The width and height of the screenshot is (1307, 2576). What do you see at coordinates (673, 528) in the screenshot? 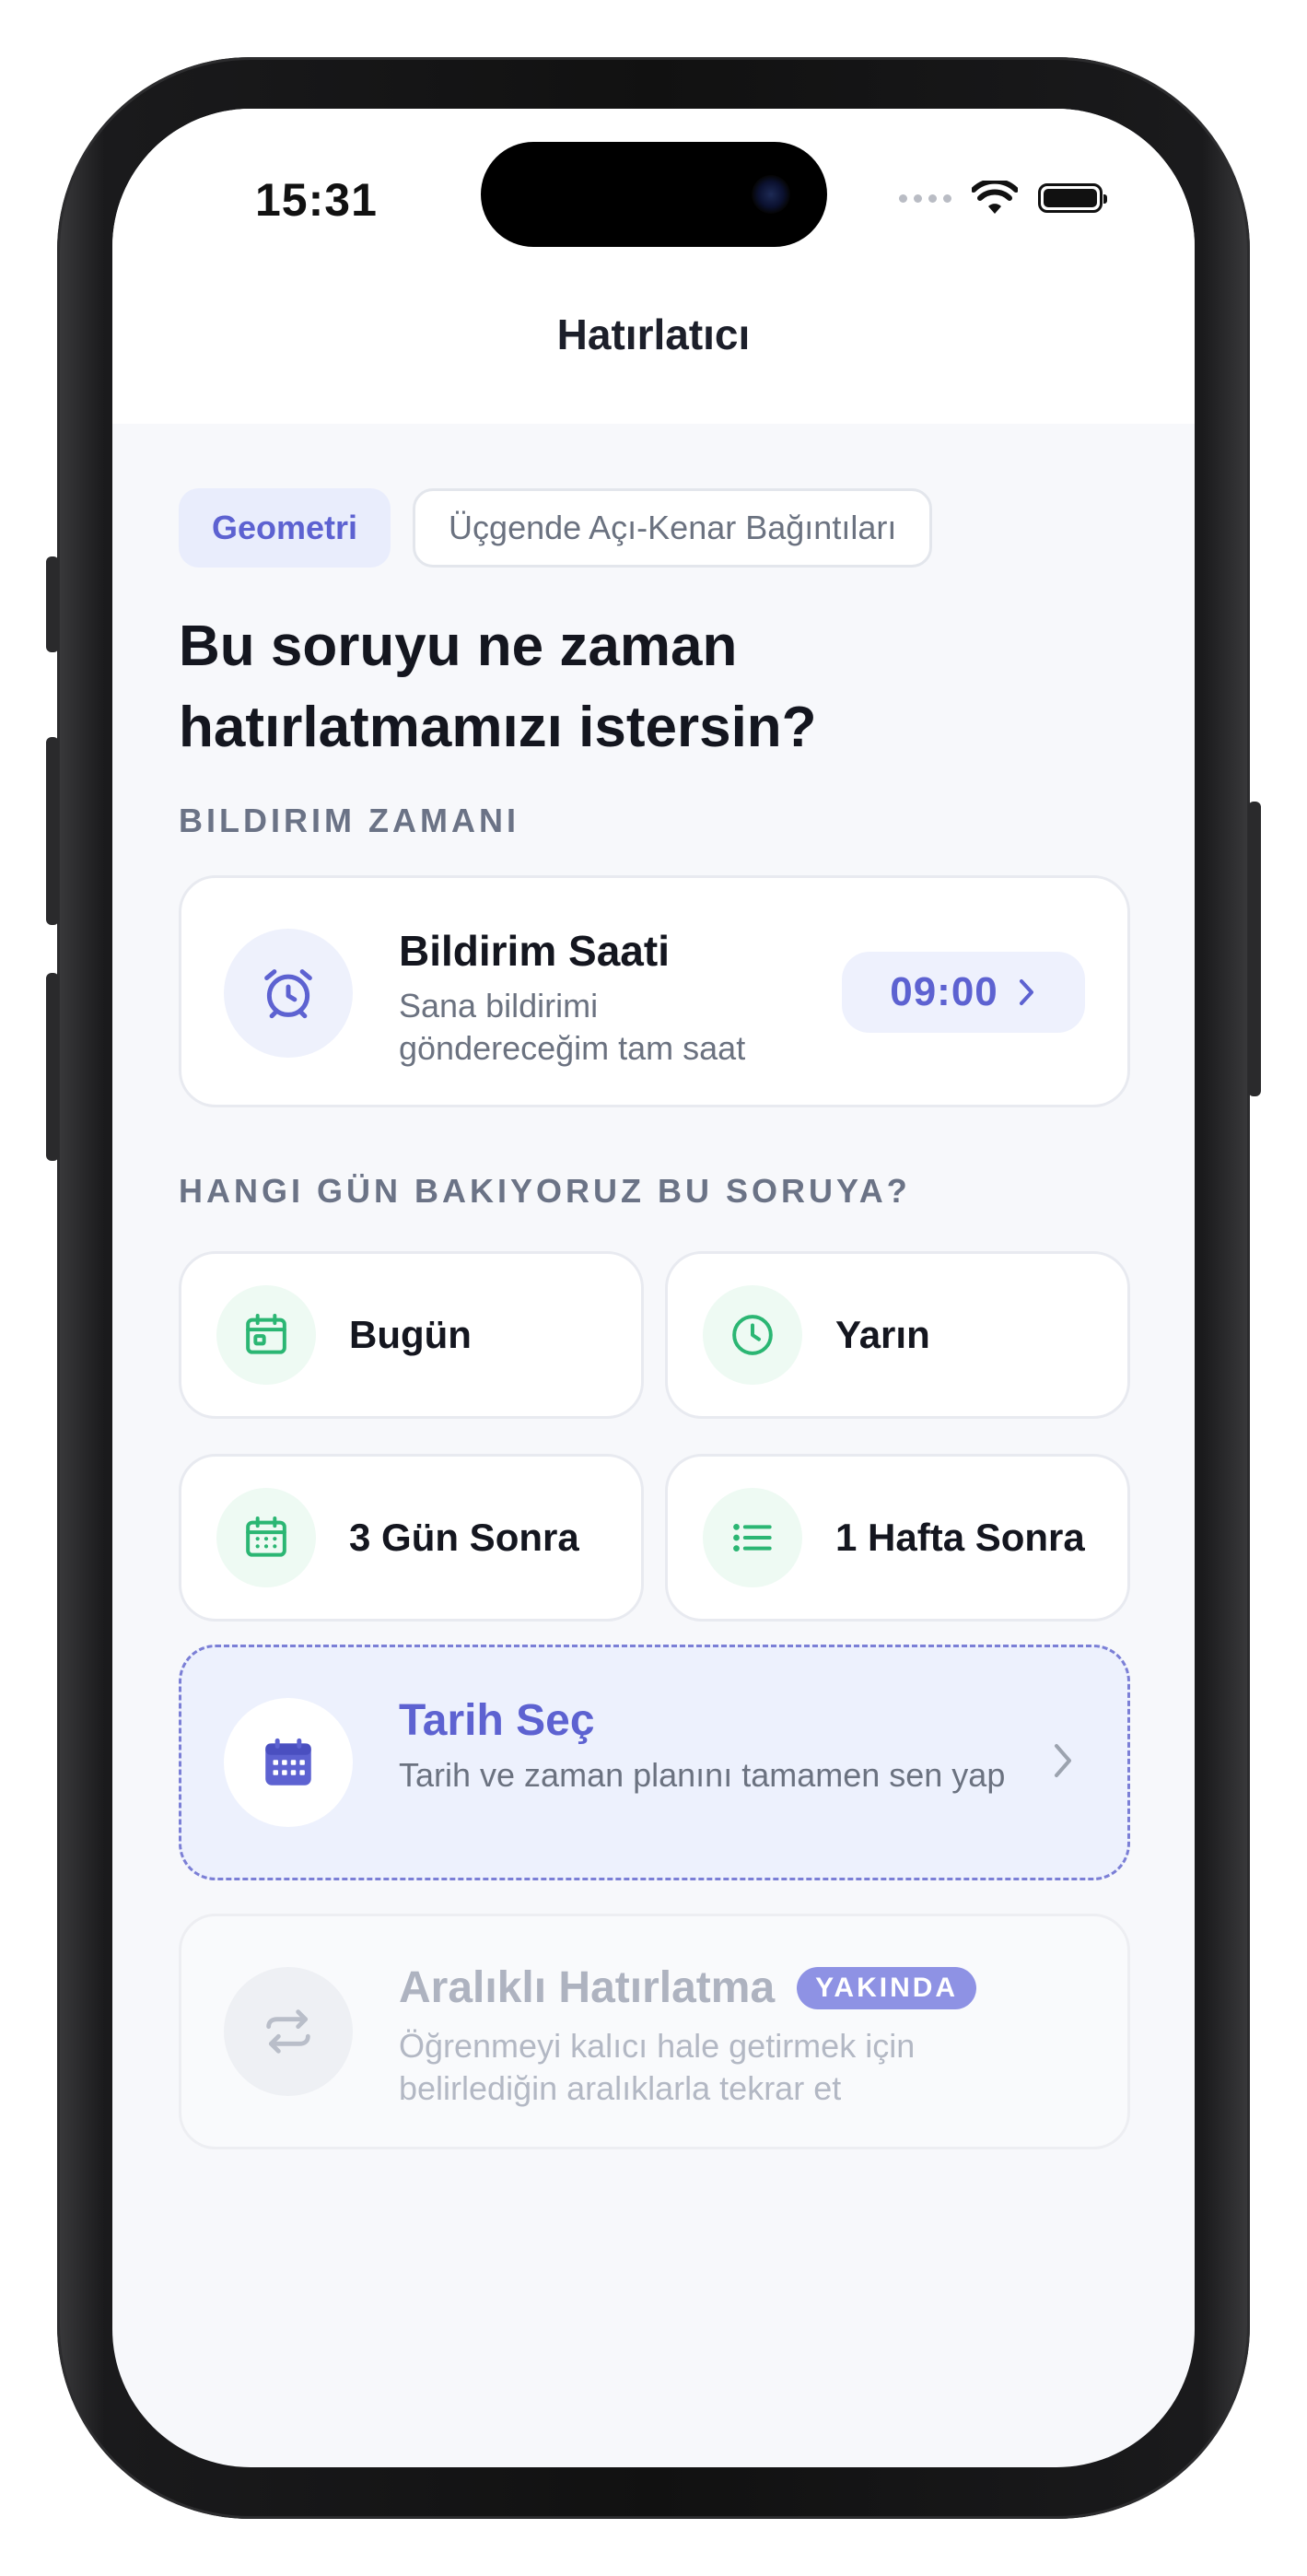
I see `topic-chip: Üçgende Açı-Kenar Bağıntıları` at bounding box center [673, 528].